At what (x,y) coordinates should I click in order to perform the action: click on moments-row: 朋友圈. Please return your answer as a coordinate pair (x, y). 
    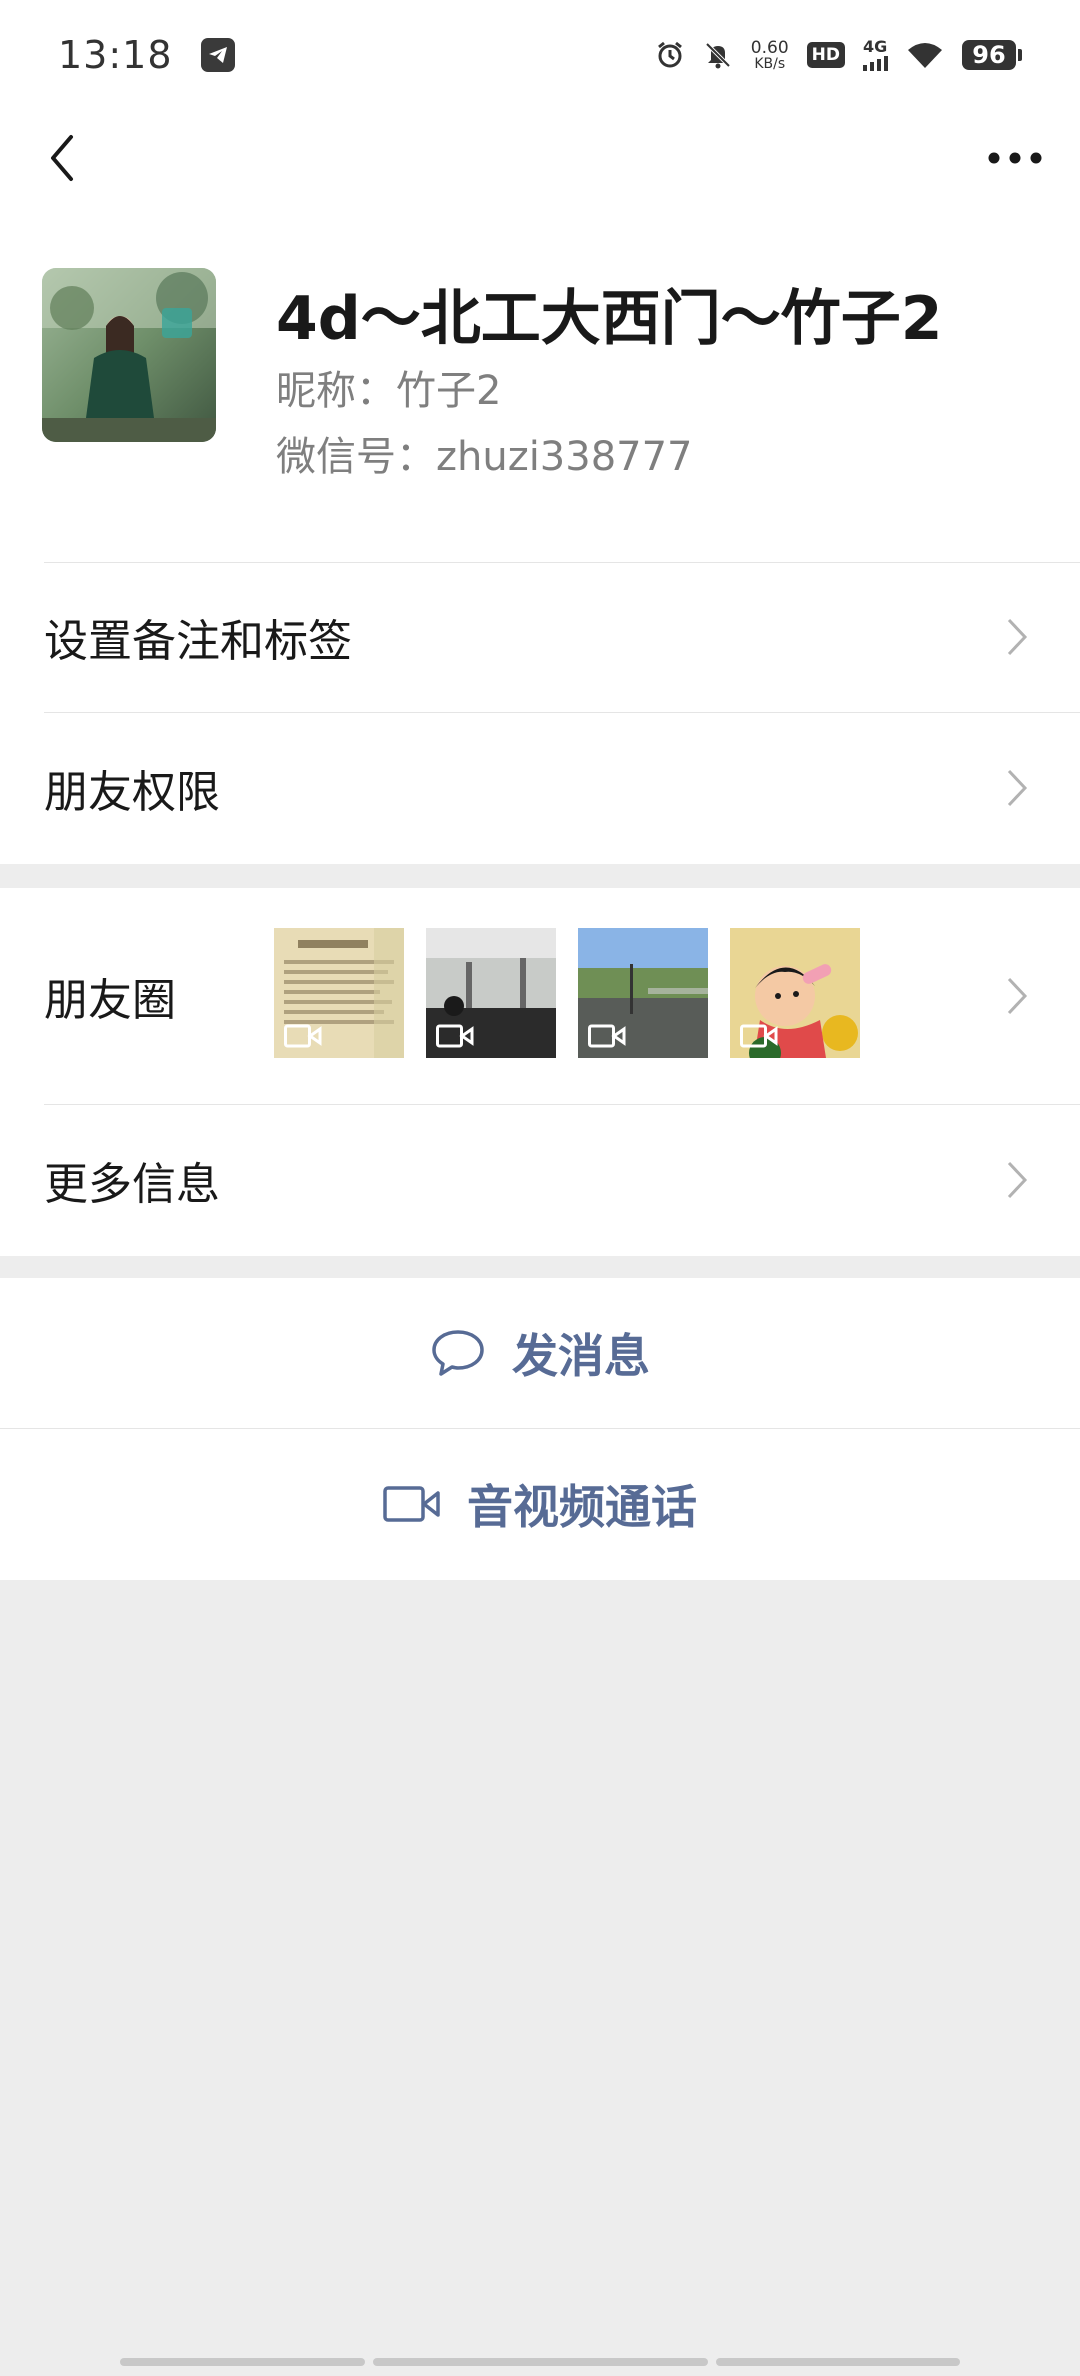
    Looking at the image, I should click on (540, 996).